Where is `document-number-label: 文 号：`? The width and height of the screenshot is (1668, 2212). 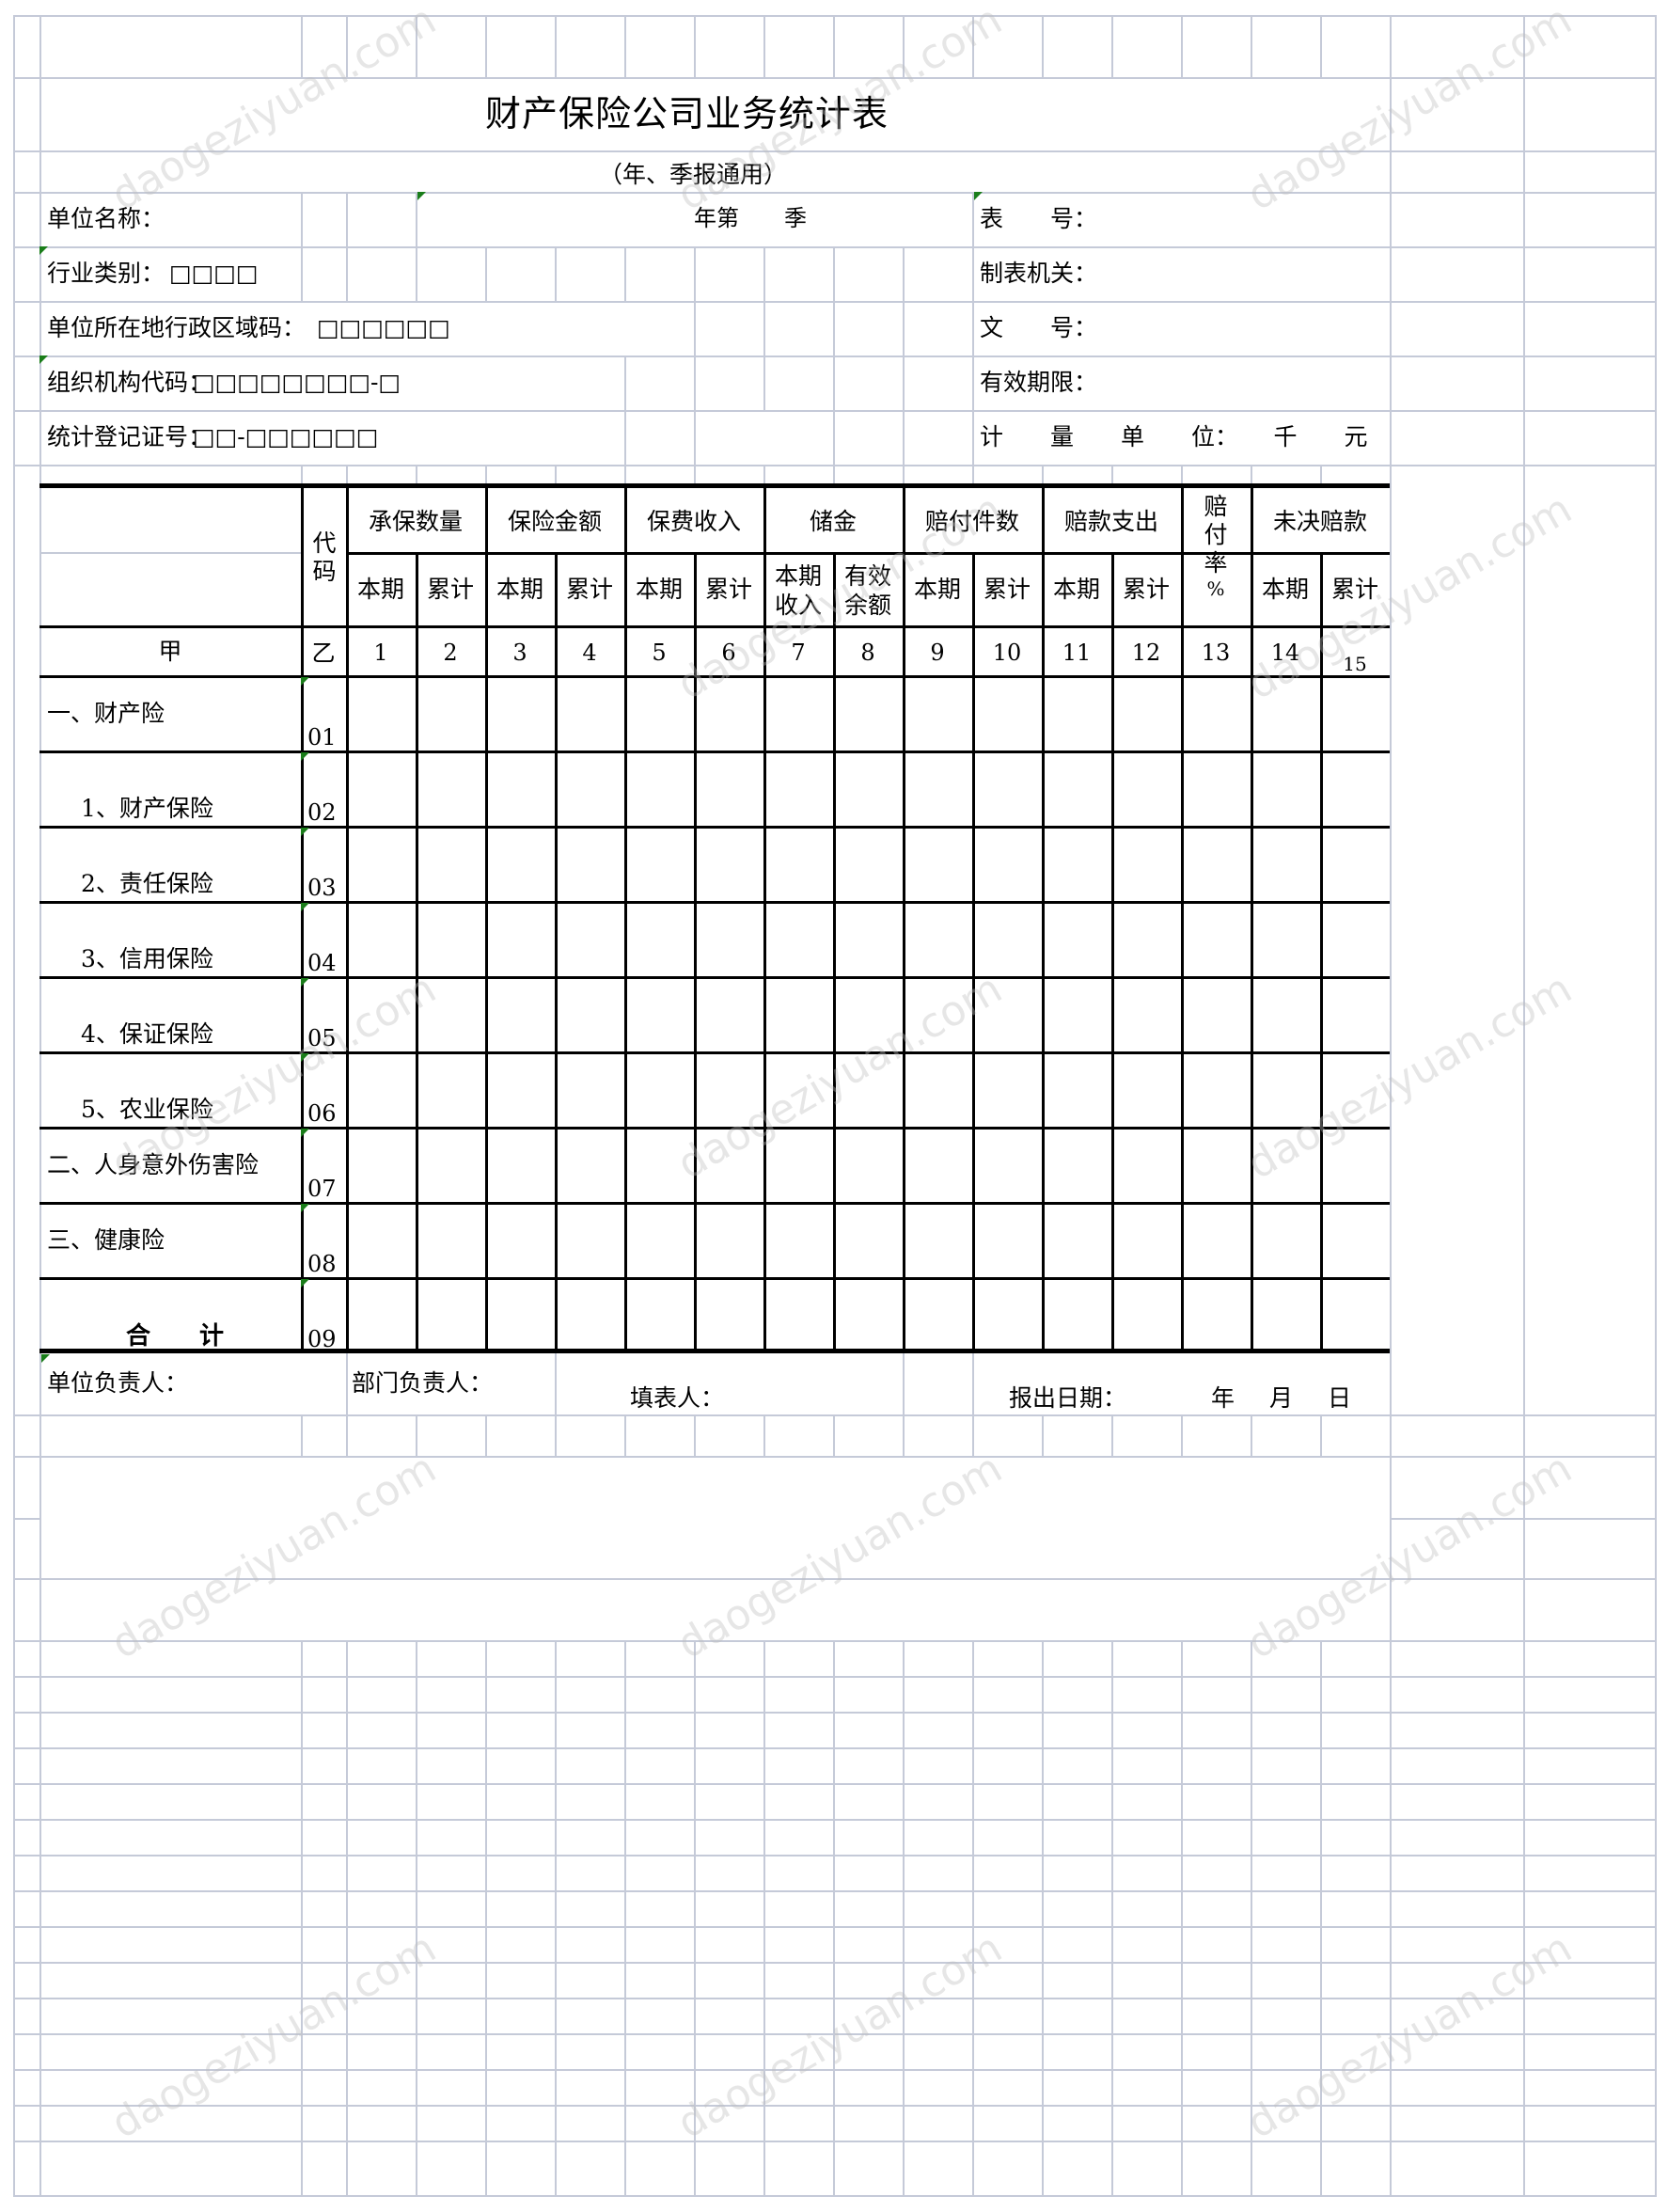
document-number-label: 文 号： is located at coordinates (1038, 328).